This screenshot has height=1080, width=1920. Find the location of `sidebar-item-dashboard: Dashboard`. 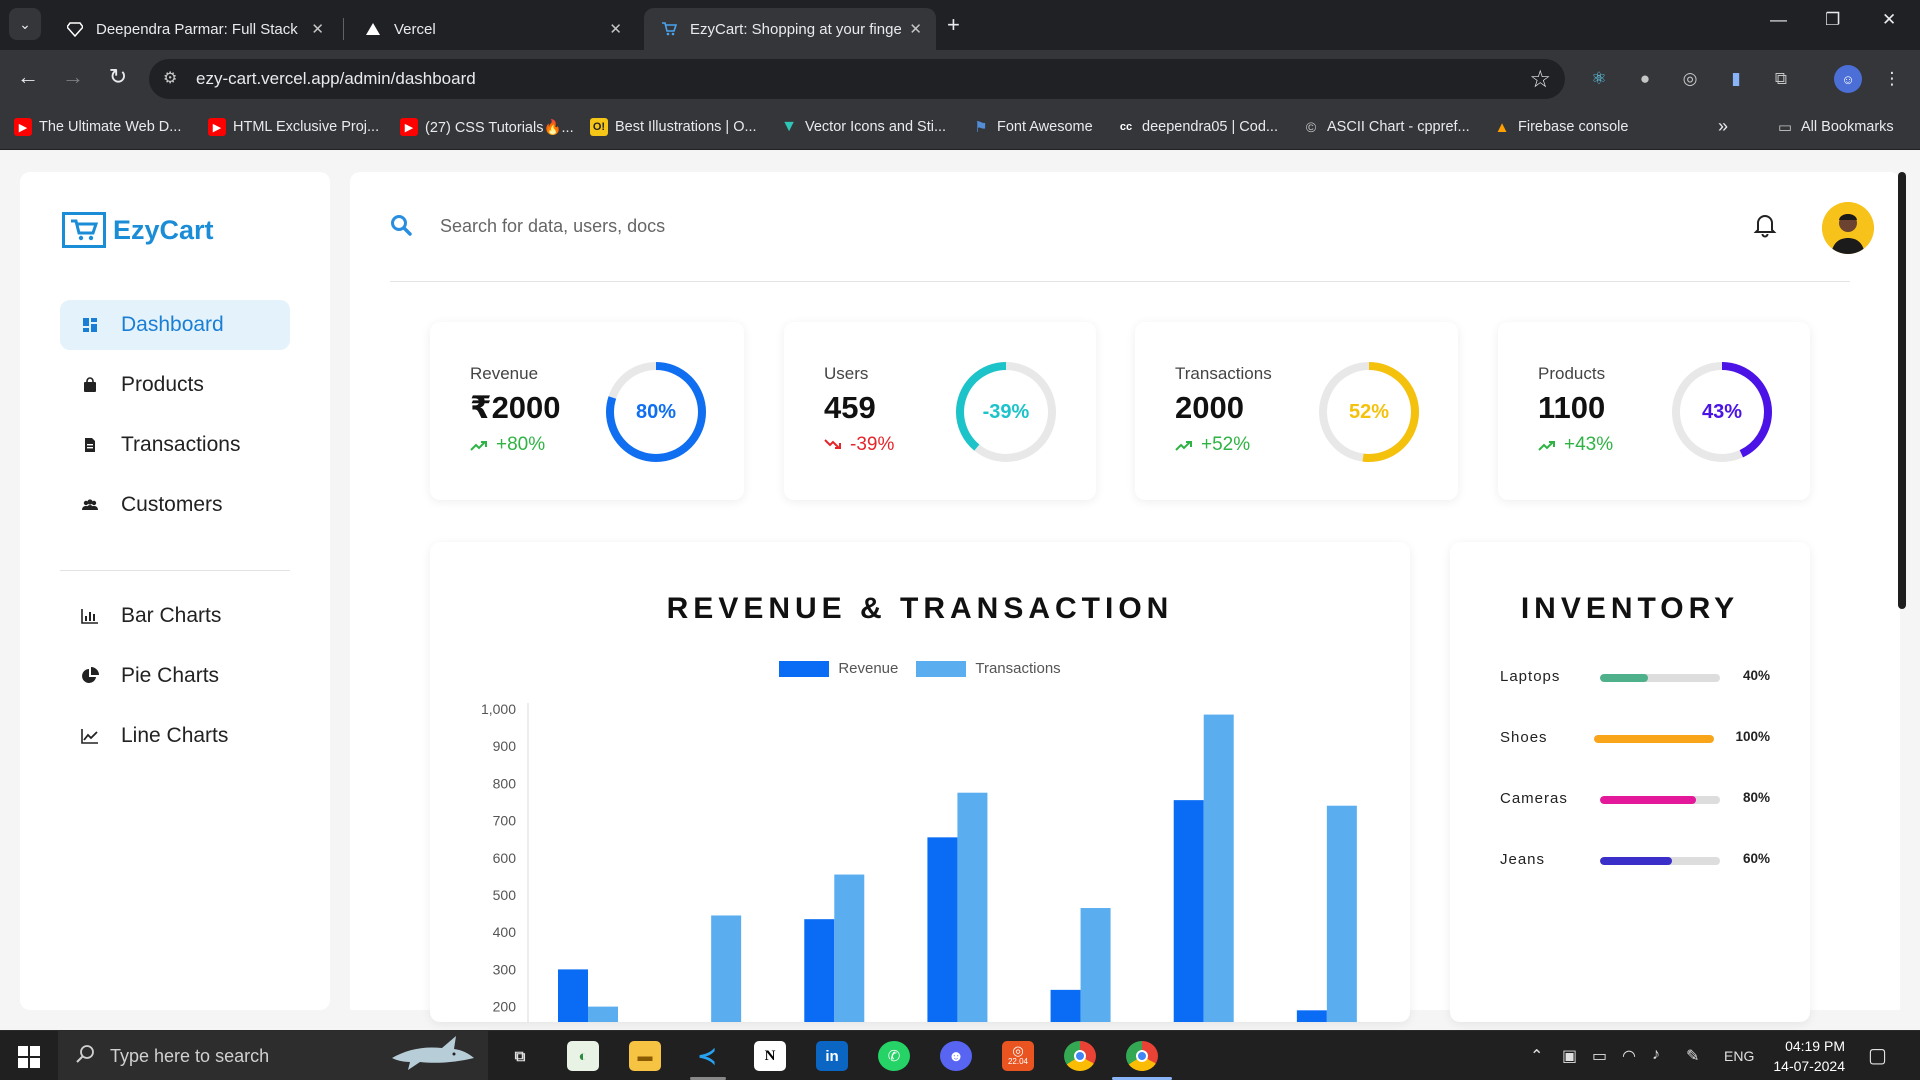

sidebar-item-dashboard: Dashboard is located at coordinates (175, 325).